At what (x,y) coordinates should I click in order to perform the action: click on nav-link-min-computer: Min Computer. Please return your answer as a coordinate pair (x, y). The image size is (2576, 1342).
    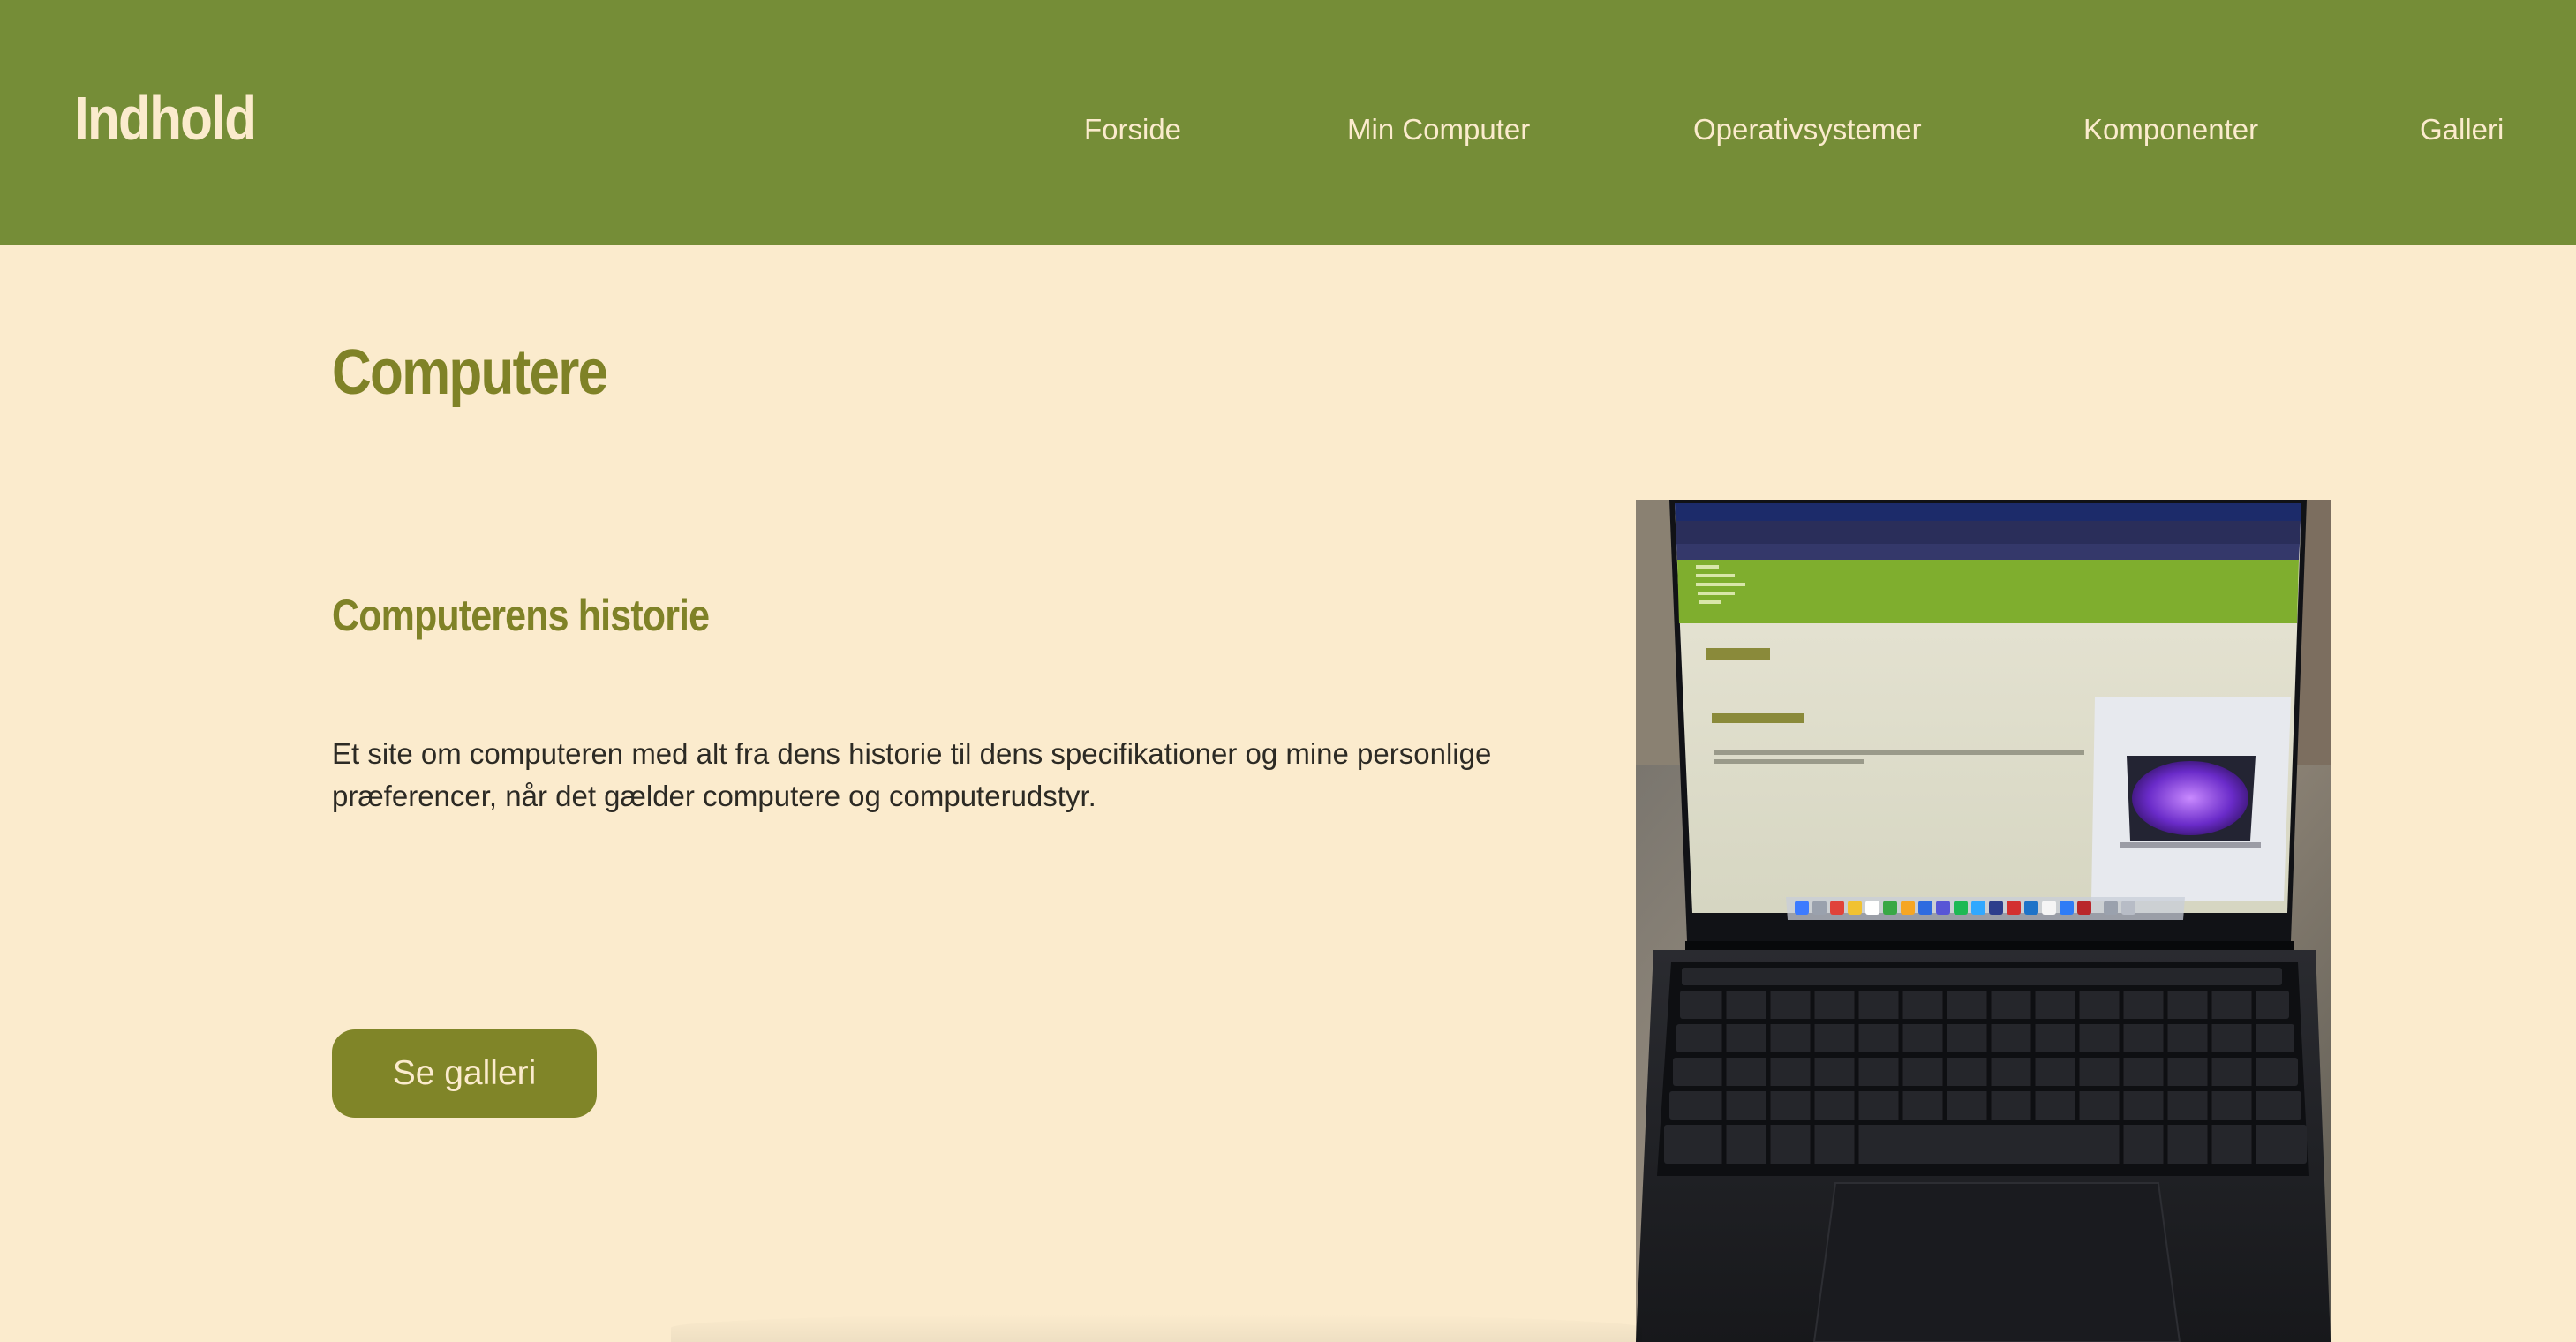
    Looking at the image, I should click on (1439, 130).